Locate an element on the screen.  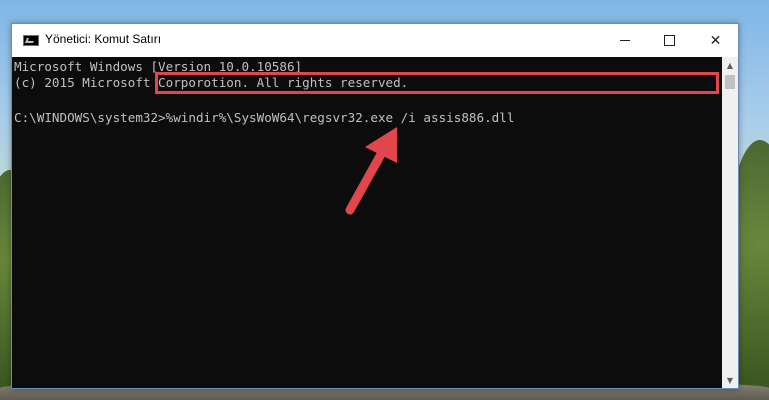
command-highlight-box is located at coordinates (437, 83).